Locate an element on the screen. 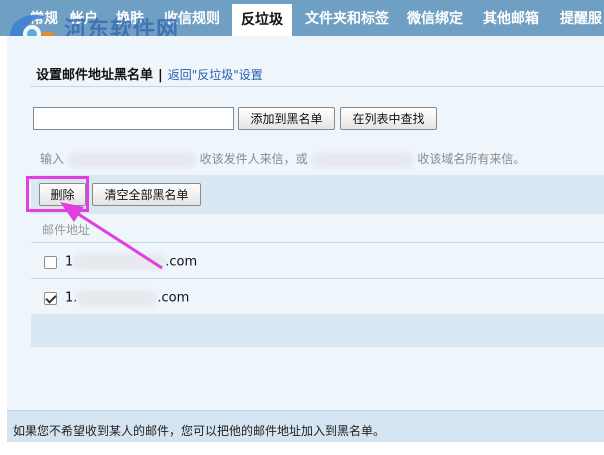 The height and width of the screenshot is (455, 604). hint-suffix: 收该域名所有来信。 is located at coordinates (471, 159).